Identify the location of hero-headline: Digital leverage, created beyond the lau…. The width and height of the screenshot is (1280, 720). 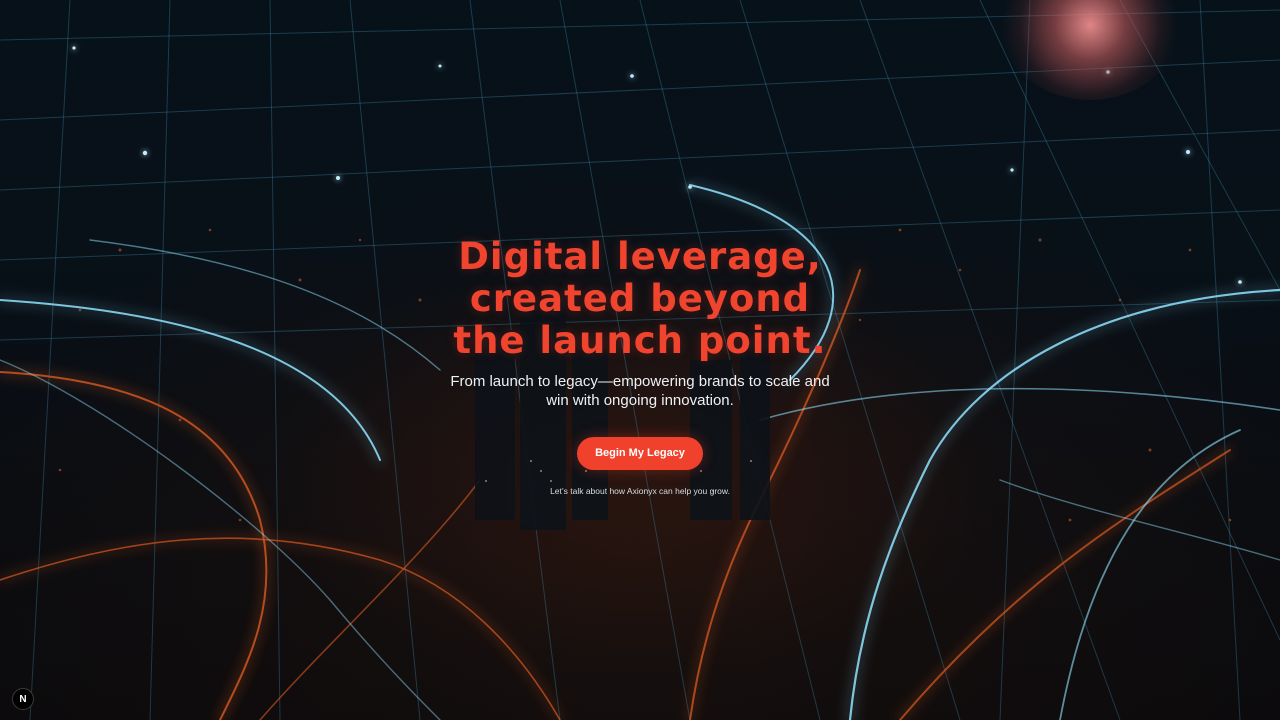
(640, 298).